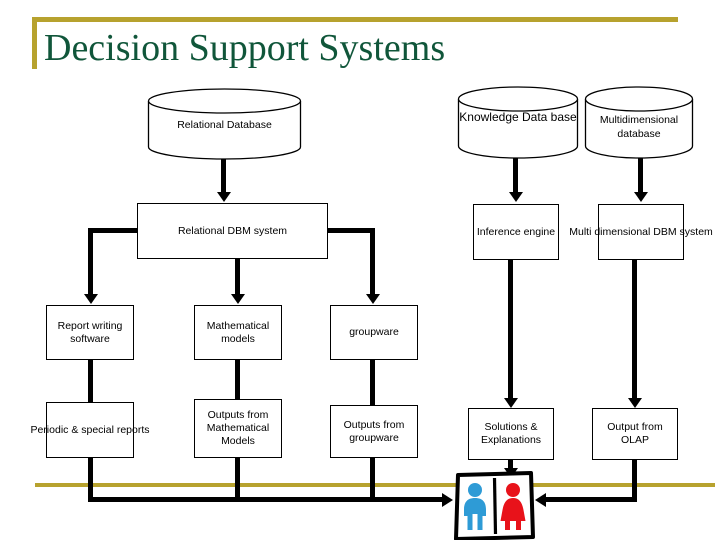 This screenshot has width=720, height=540. What do you see at coordinates (90, 299) in the screenshot?
I see `arrowhead-dbm-to-report-writing` at bounding box center [90, 299].